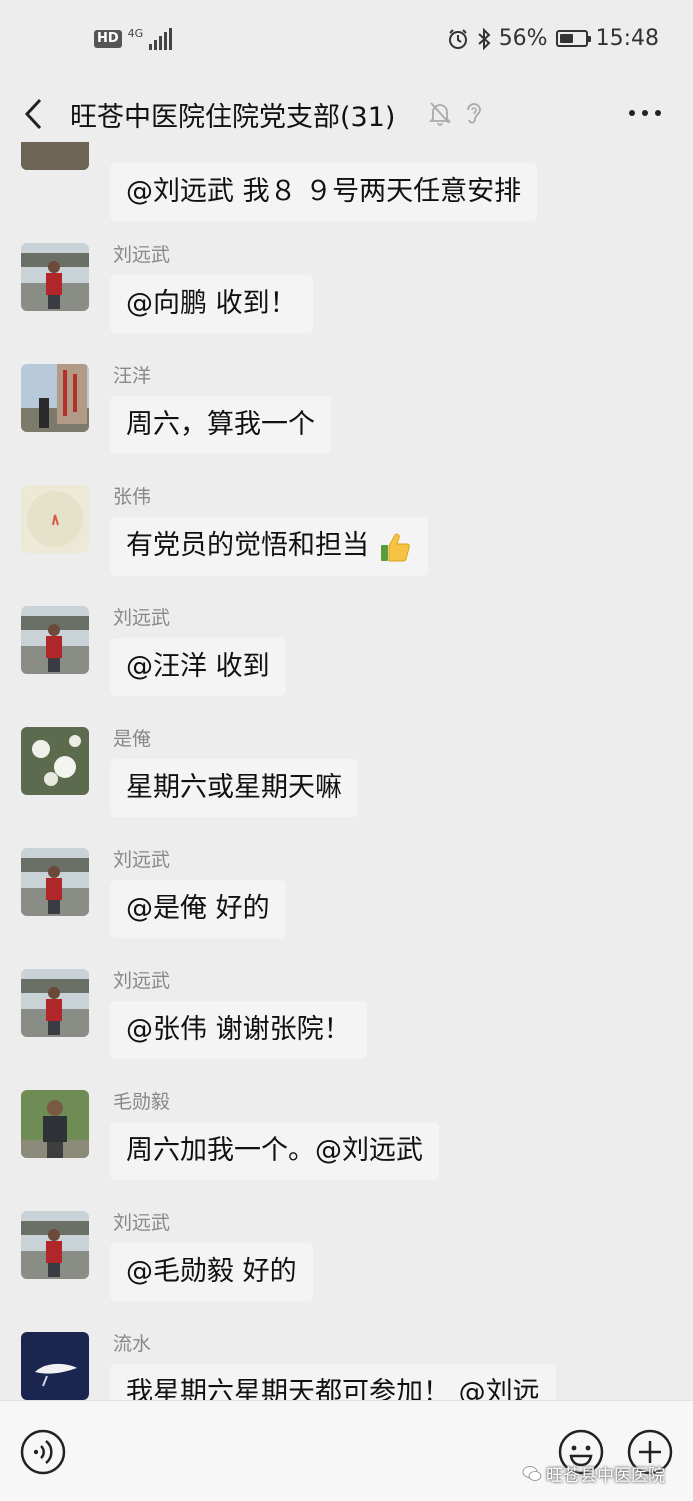  I want to click on message-bubble: 我星期六星期天都可参加！ @刘远, so click(333, 1382).